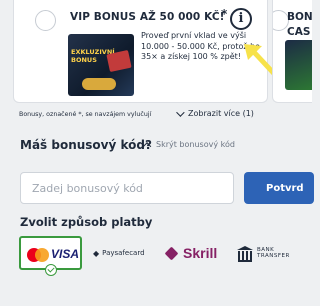  What do you see at coordinates (245, 254) in the screenshot?
I see `bank-icon` at bounding box center [245, 254].